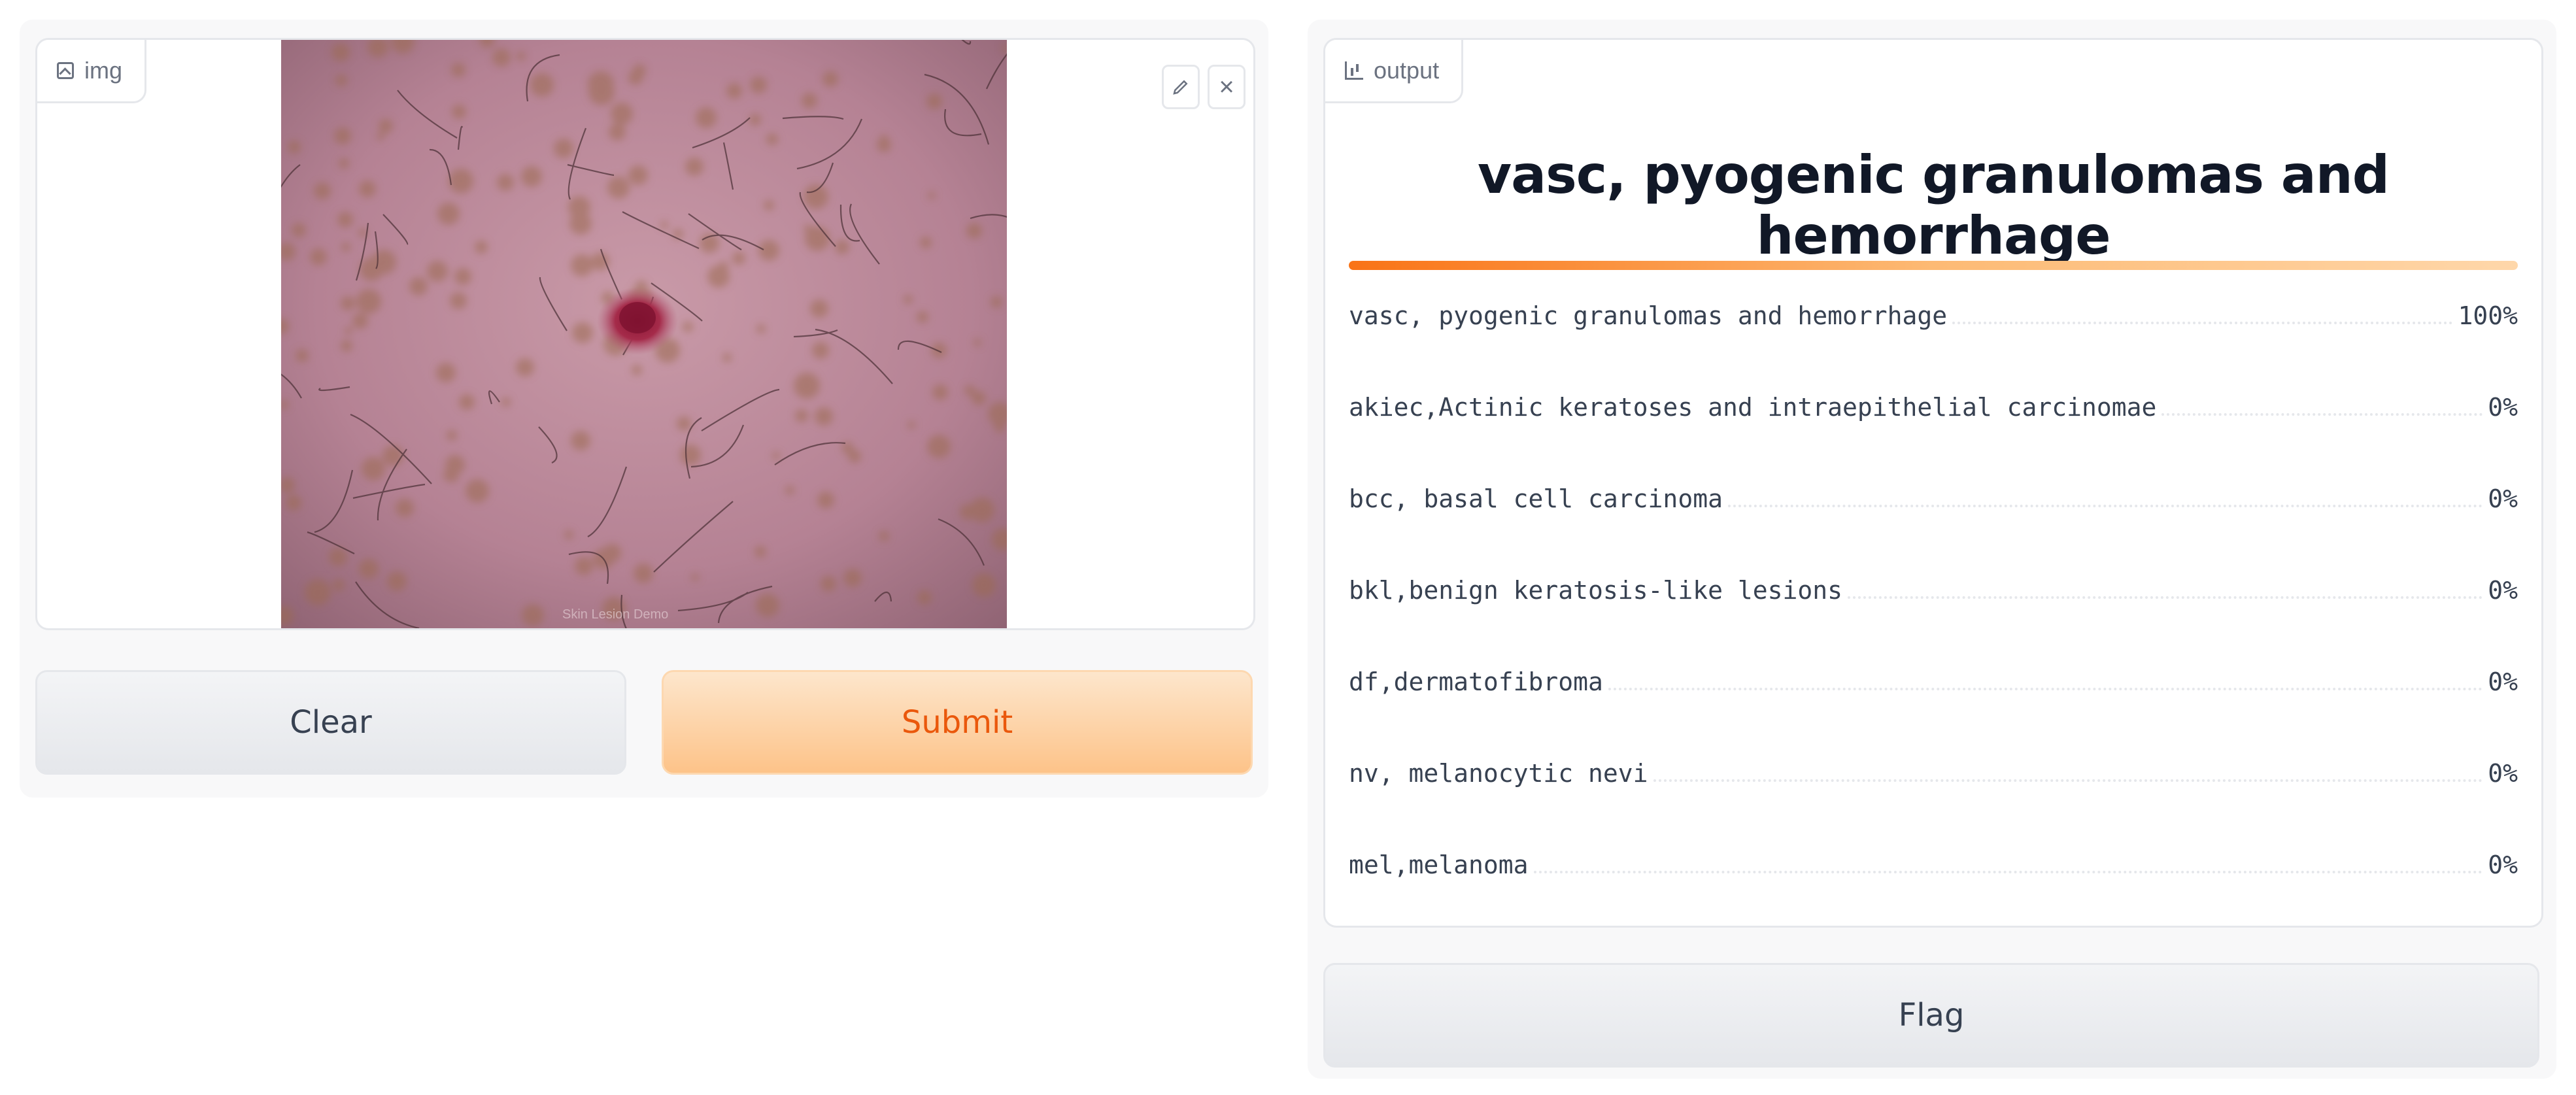 The height and width of the screenshot is (1095, 2576). What do you see at coordinates (1476, 681) in the screenshot?
I see `class-label: df,dermatofibroma` at bounding box center [1476, 681].